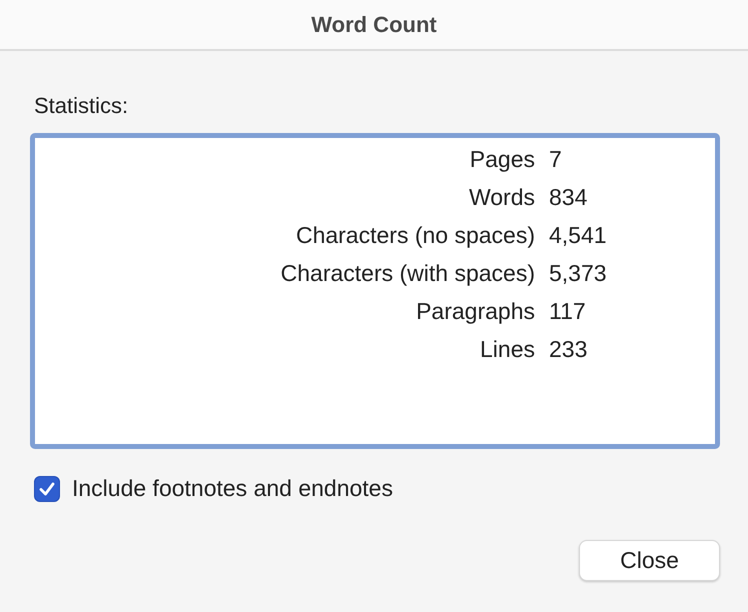 The width and height of the screenshot is (748, 612). I want to click on statistic-value: 233, so click(568, 349).